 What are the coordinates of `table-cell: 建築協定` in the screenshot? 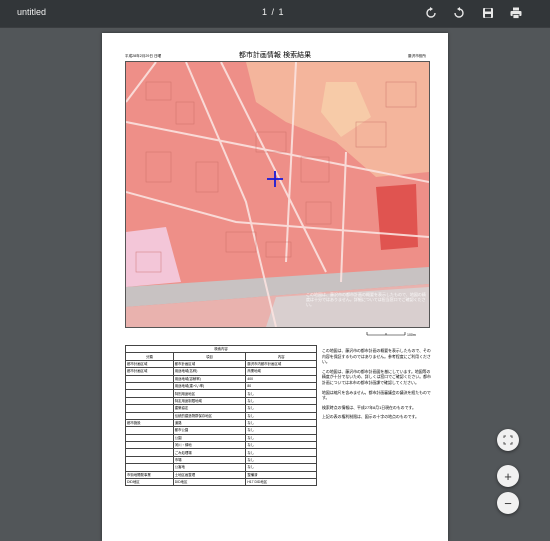 It's located at (209, 408).